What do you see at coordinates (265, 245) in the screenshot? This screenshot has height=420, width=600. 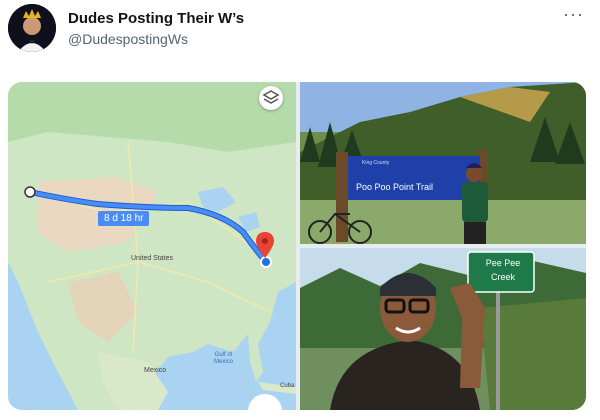 I see `map-pin-icon` at bounding box center [265, 245].